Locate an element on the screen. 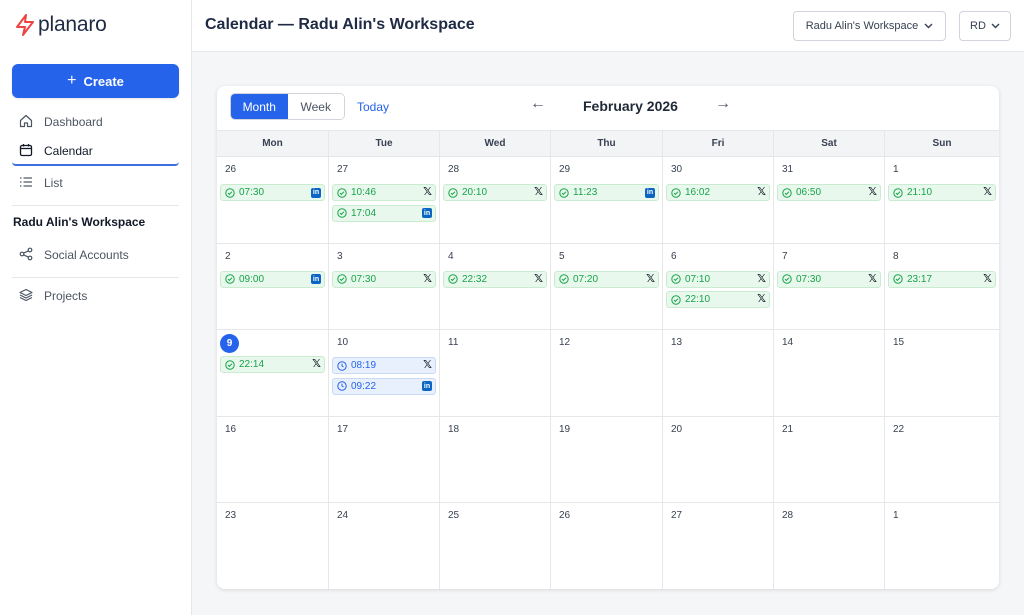 The image size is (1024, 615). day-cell: 1 21:10 𝕏 is located at coordinates (942, 200).